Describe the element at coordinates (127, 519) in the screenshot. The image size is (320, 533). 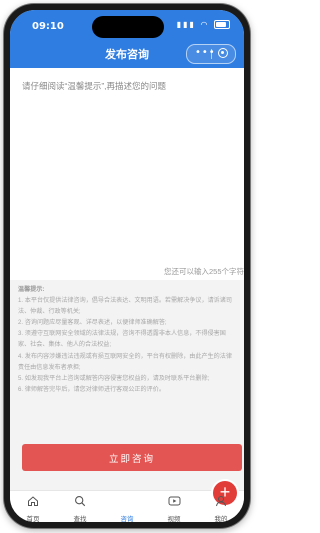
I see `tab-consult-label: 咨询` at that location.